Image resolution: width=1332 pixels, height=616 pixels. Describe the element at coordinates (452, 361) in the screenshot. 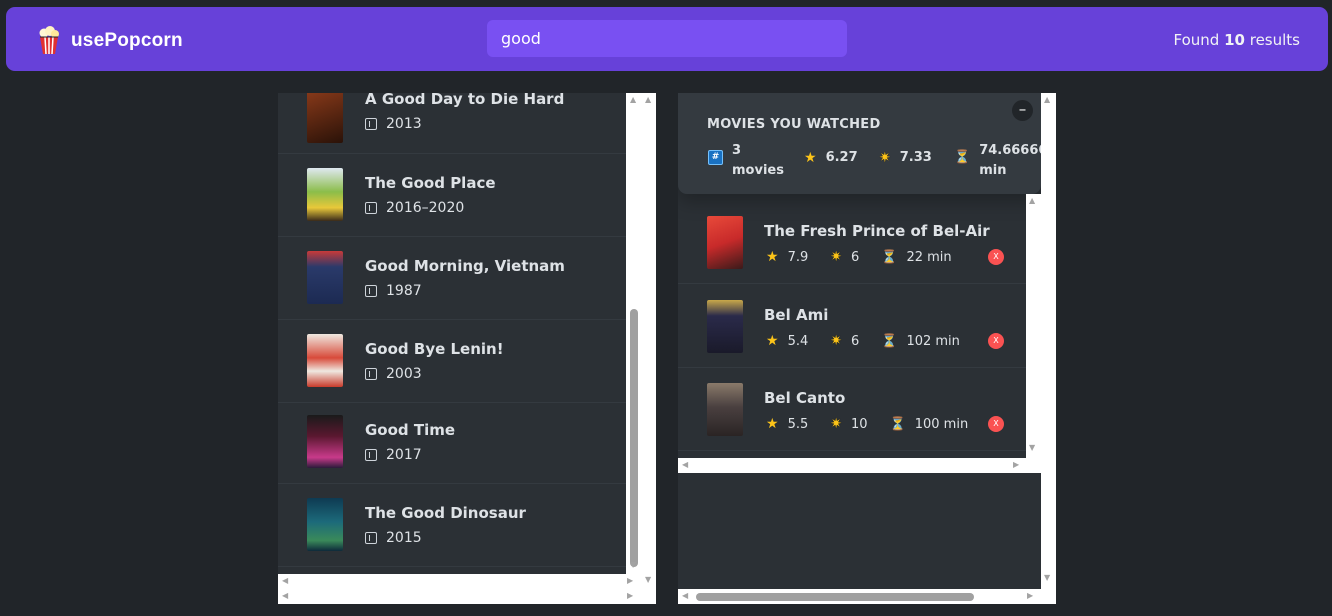

I see `list-item: Good Bye Lenin! 2003` at that location.